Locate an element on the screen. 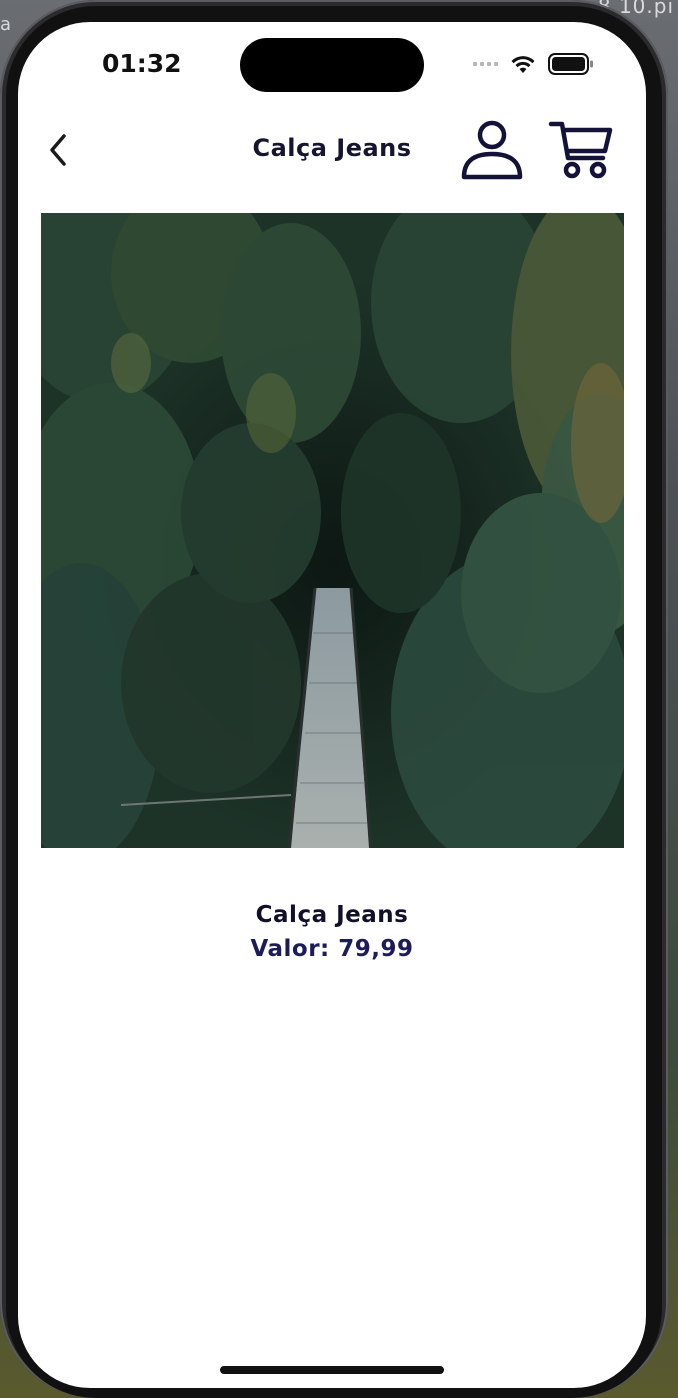  product-info: Calça Jeans Valor: 79,99 is located at coordinates (332, 932).